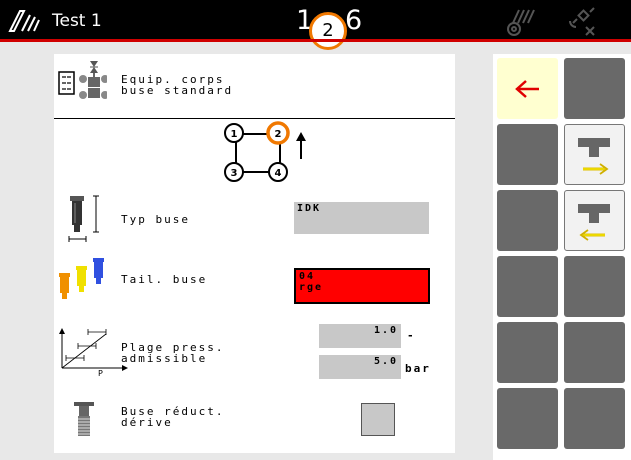 The width and height of the screenshot is (631, 460). Describe the element at coordinates (84, 419) in the screenshot. I see `drift-reduction-nozzle-icon` at that location.